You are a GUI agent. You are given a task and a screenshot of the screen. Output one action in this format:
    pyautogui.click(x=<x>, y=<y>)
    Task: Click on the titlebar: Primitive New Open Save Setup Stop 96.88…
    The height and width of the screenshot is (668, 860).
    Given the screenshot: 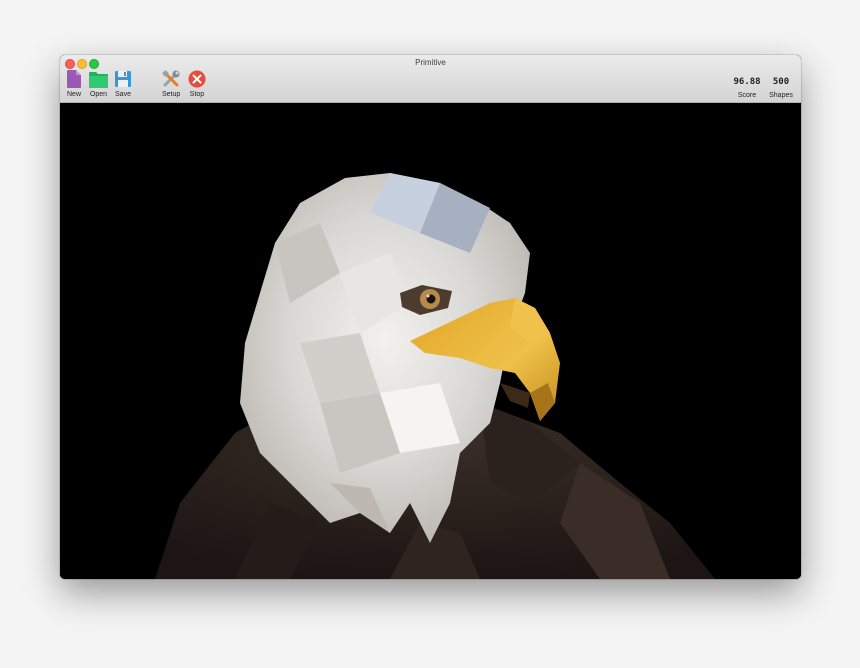 What is the action you would take?
    pyautogui.click(x=430, y=79)
    